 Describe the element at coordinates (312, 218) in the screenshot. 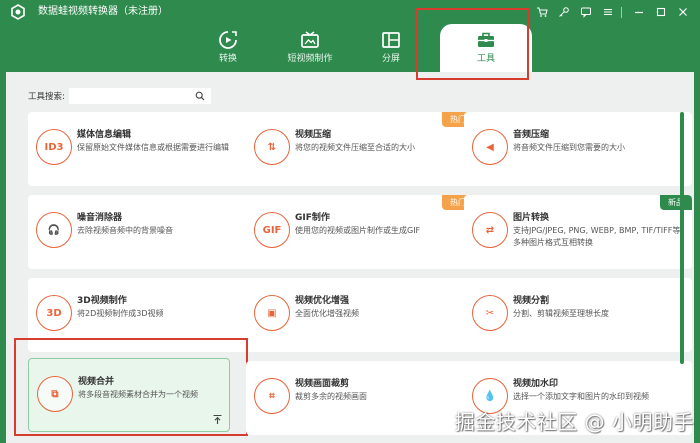

I see `tool-title: GIF制作` at that location.